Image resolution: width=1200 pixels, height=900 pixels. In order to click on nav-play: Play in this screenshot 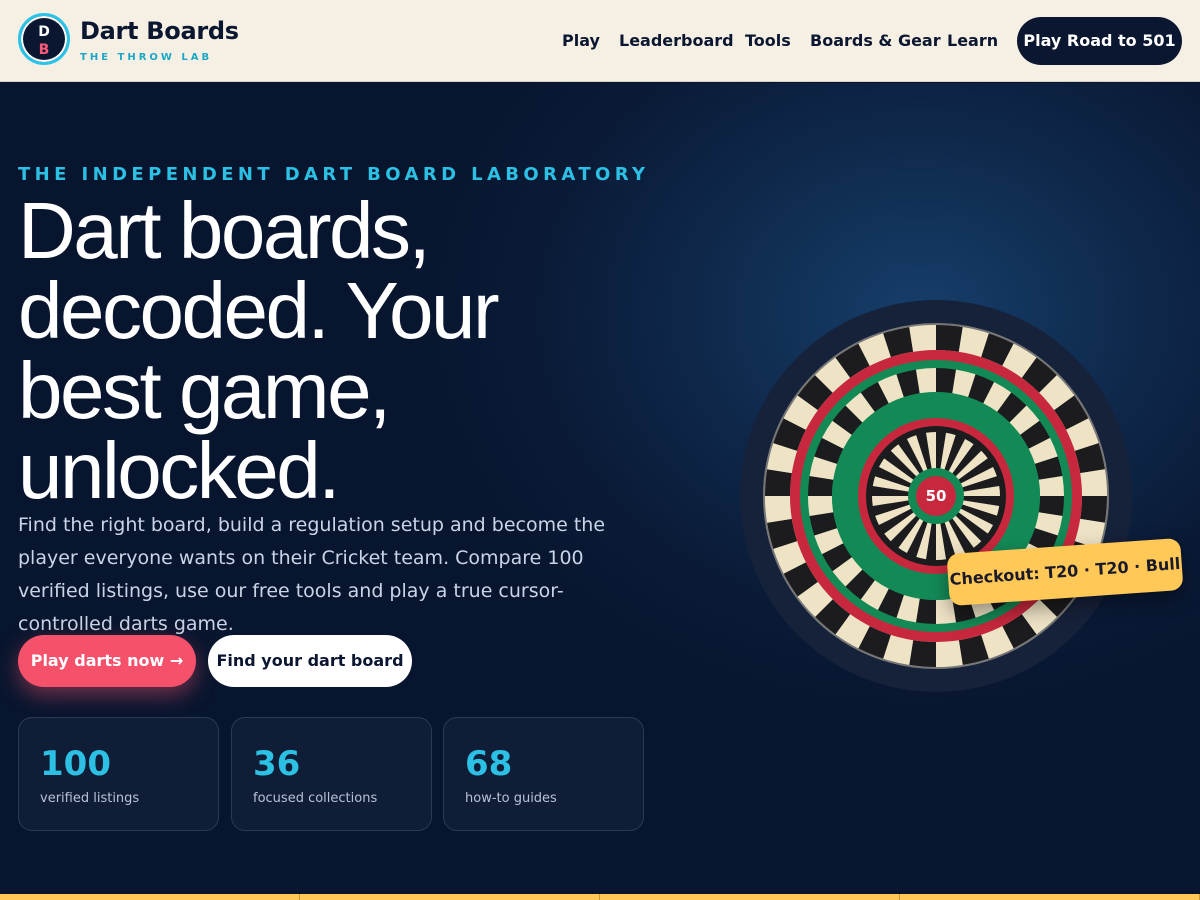, I will do `click(581, 41)`.